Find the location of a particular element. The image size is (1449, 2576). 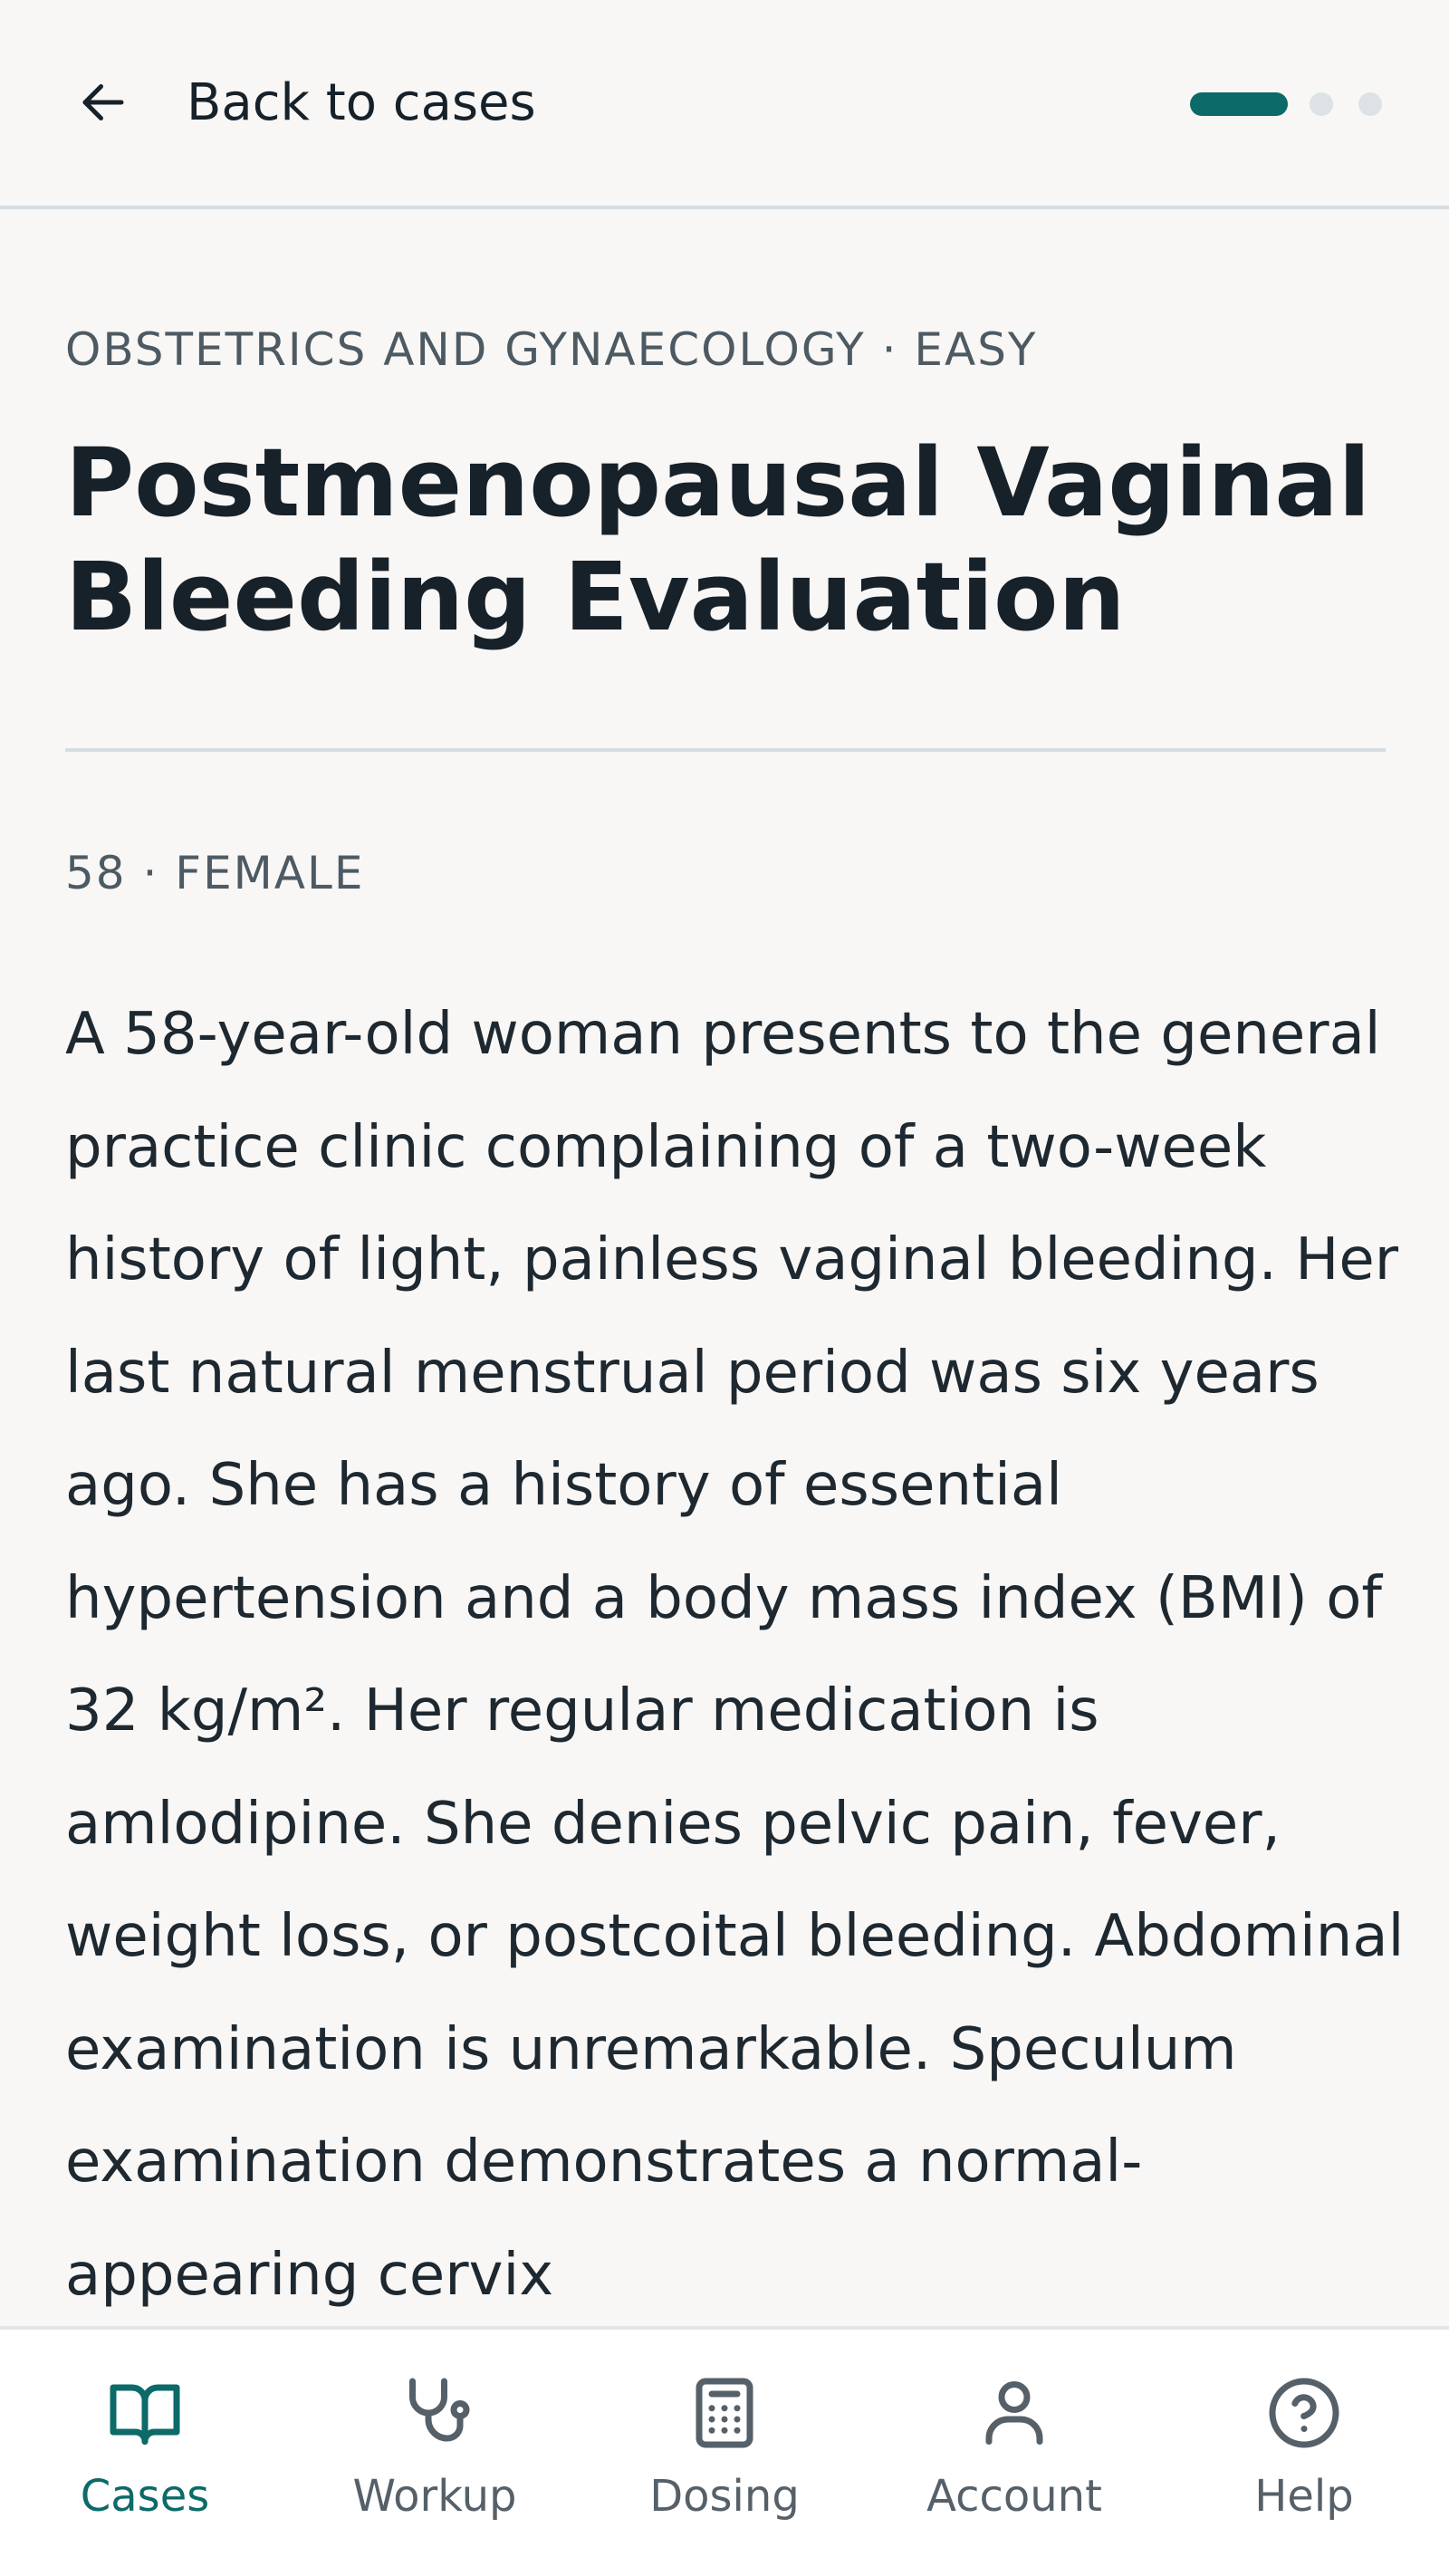

patient-demographics: 58 · FEMALE is located at coordinates (215, 873).